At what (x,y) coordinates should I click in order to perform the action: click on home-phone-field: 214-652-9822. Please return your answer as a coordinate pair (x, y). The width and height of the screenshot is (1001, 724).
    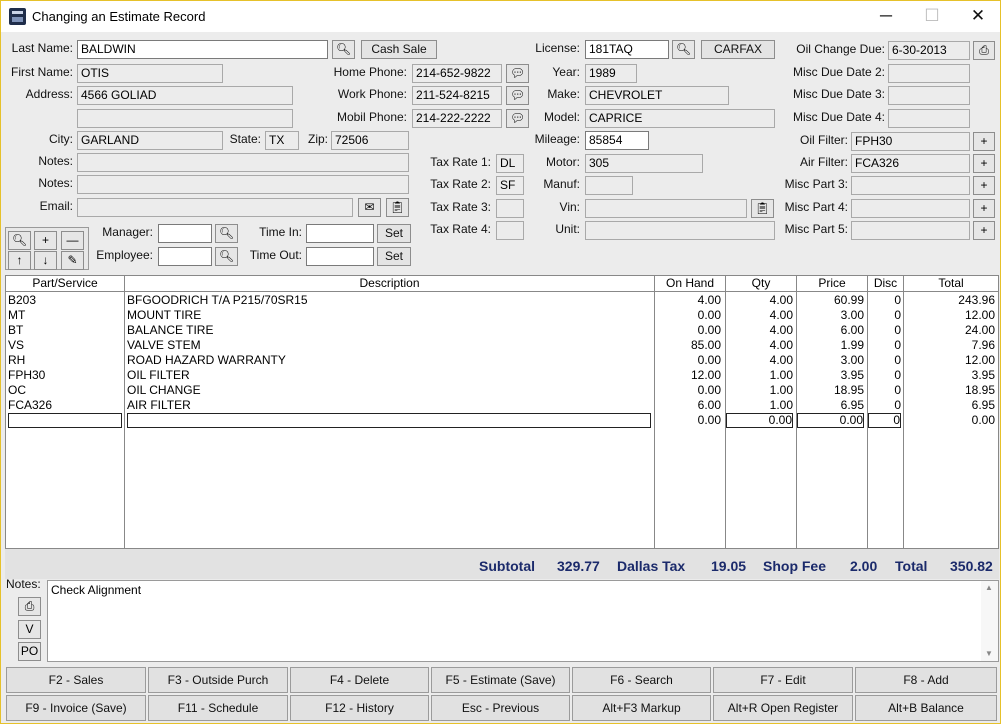
    Looking at the image, I should click on (457, 73).